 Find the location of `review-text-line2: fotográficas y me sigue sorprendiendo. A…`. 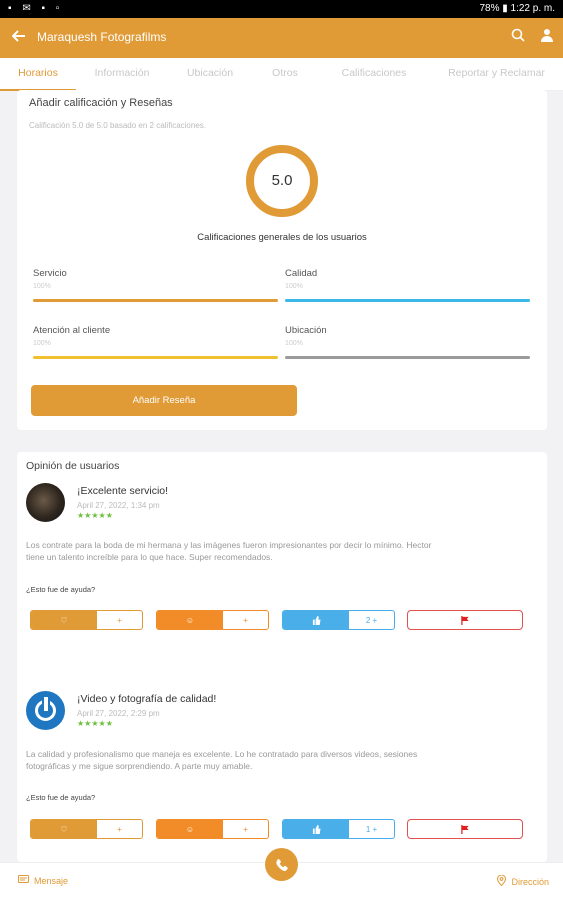

review-text-line2: fotográficas y me sigue sorprendiendo. A… is located at coordinates (139, 766).